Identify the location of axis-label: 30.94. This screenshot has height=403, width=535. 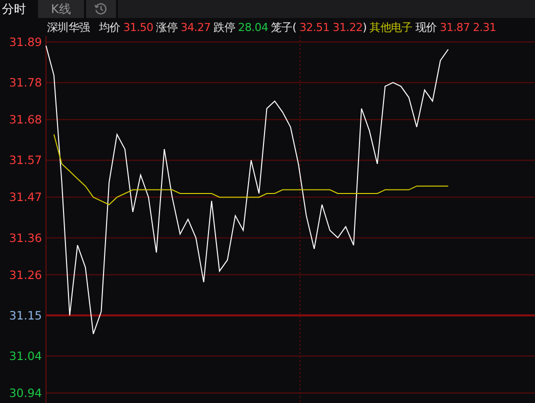
(25, 393).